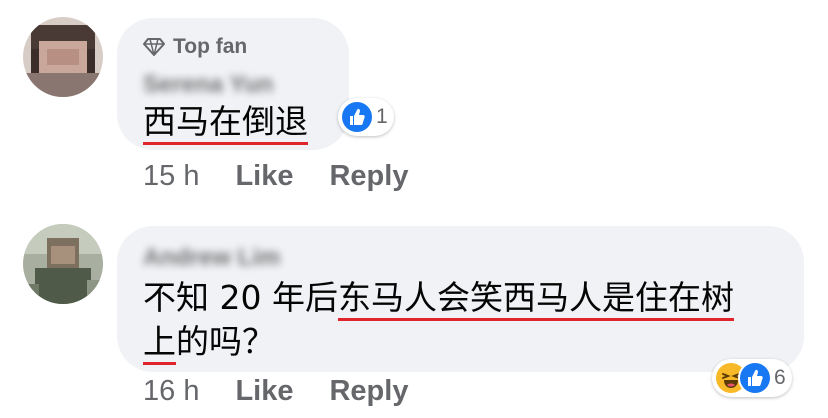  What do you see at coordinates (208, 85) in the screenshot?
I see `comment-author: Serena Yun` at bounding box center [208, 85].